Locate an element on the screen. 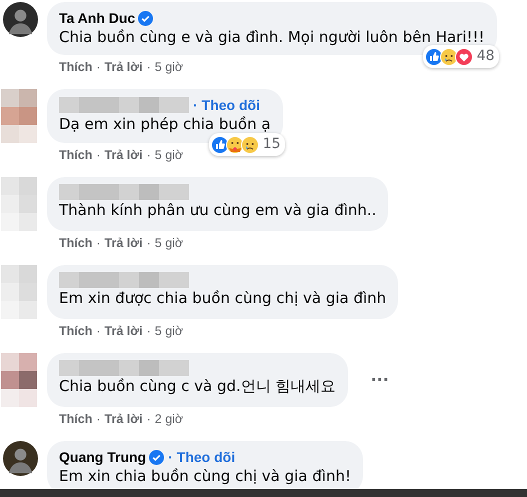 The width and height of the screenshot is (527, 497). reaction-count: 48 is located at coordinates (485, 56).